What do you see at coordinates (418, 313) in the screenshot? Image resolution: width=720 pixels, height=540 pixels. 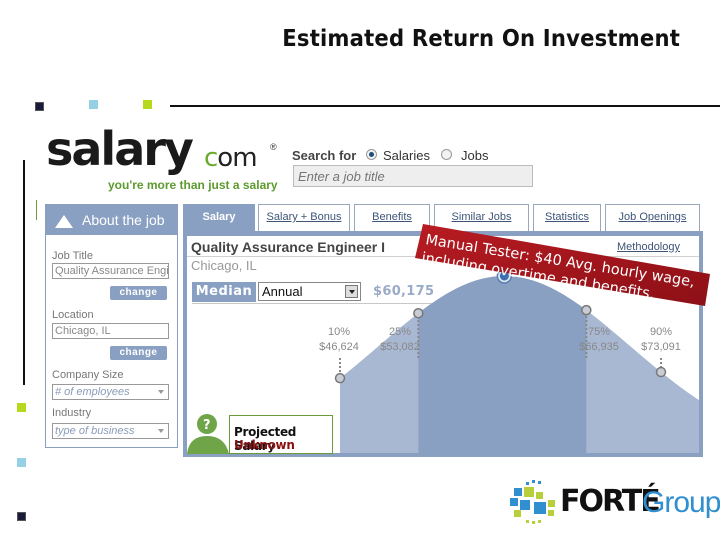 I see `percentile-25-marker` at bounding box center [418, 313].